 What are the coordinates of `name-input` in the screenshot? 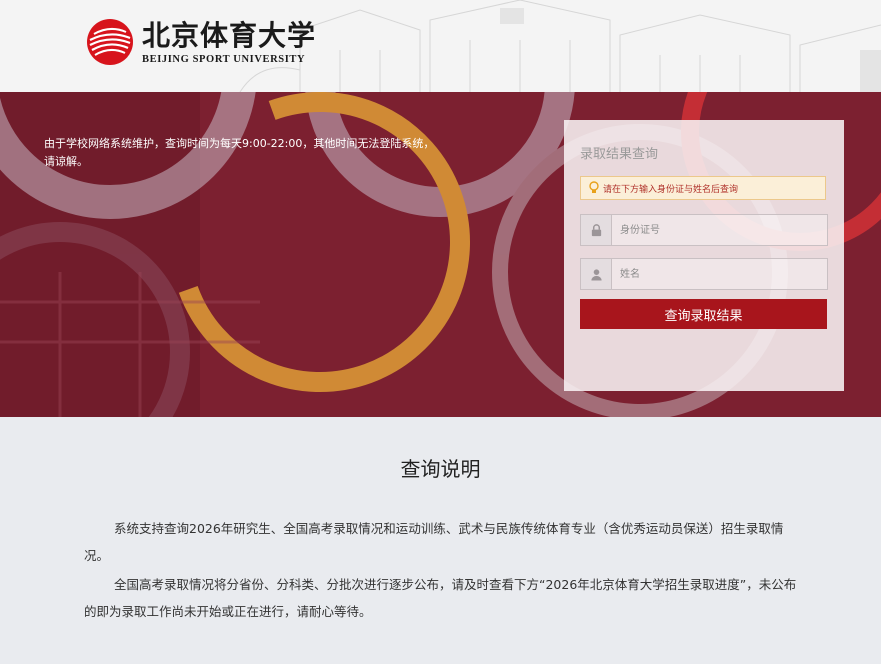 It's located at (717, 274).